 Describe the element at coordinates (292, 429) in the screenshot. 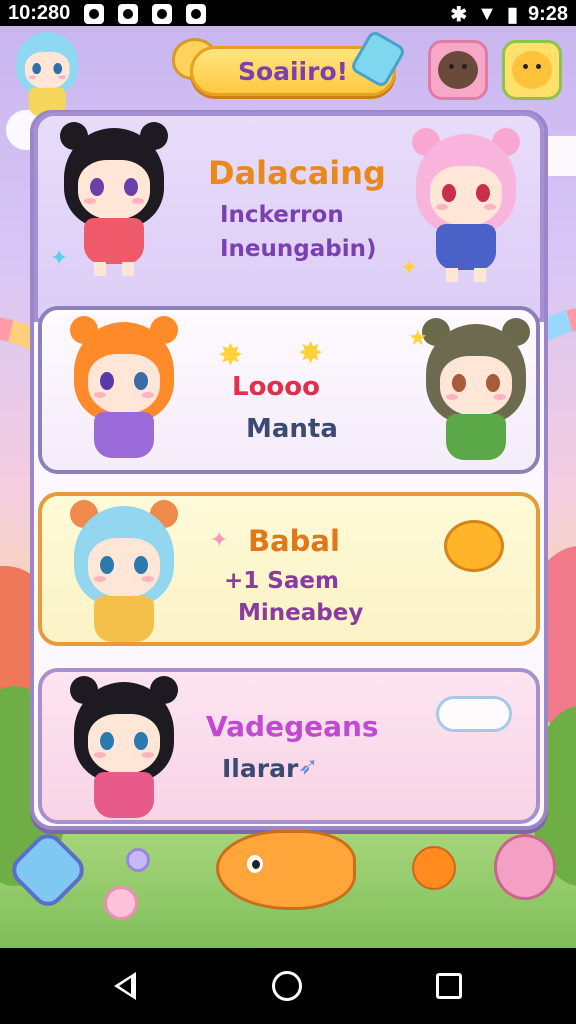

I see `card-line: Manta` at that location.